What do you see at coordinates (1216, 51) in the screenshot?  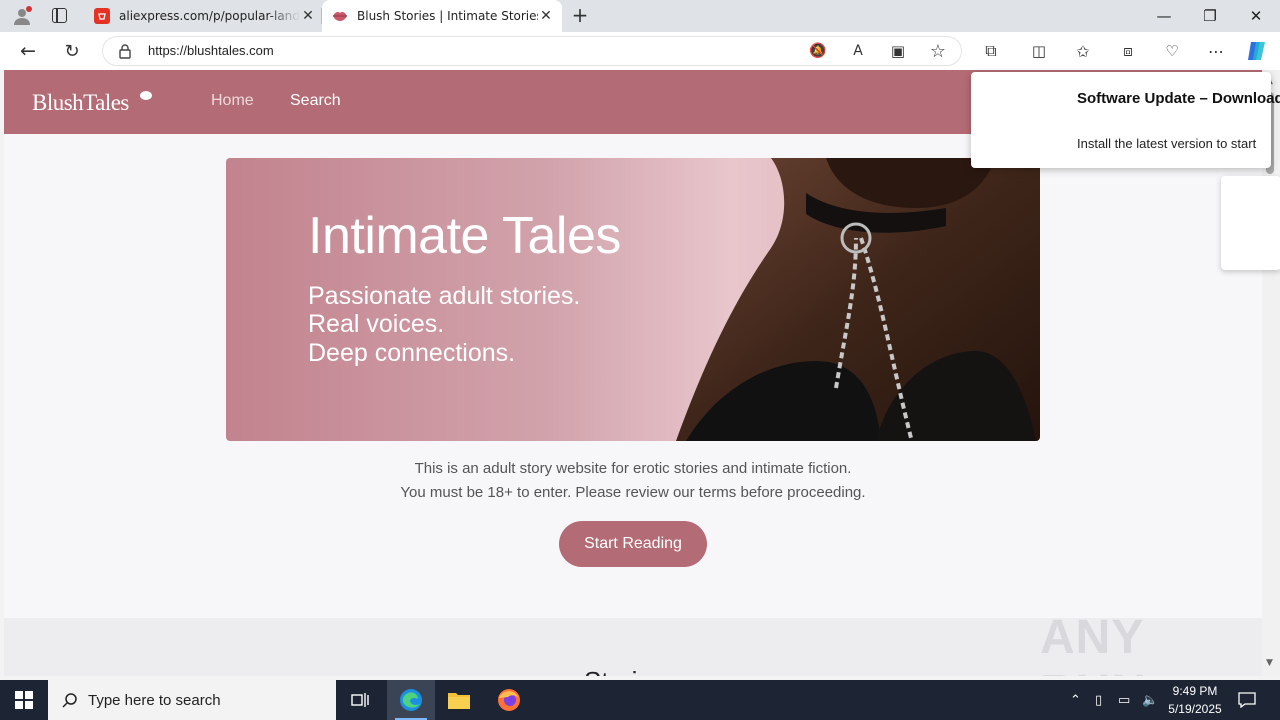 I see `settings-more-icon: ⋯` at bounding box center [1216, 51].